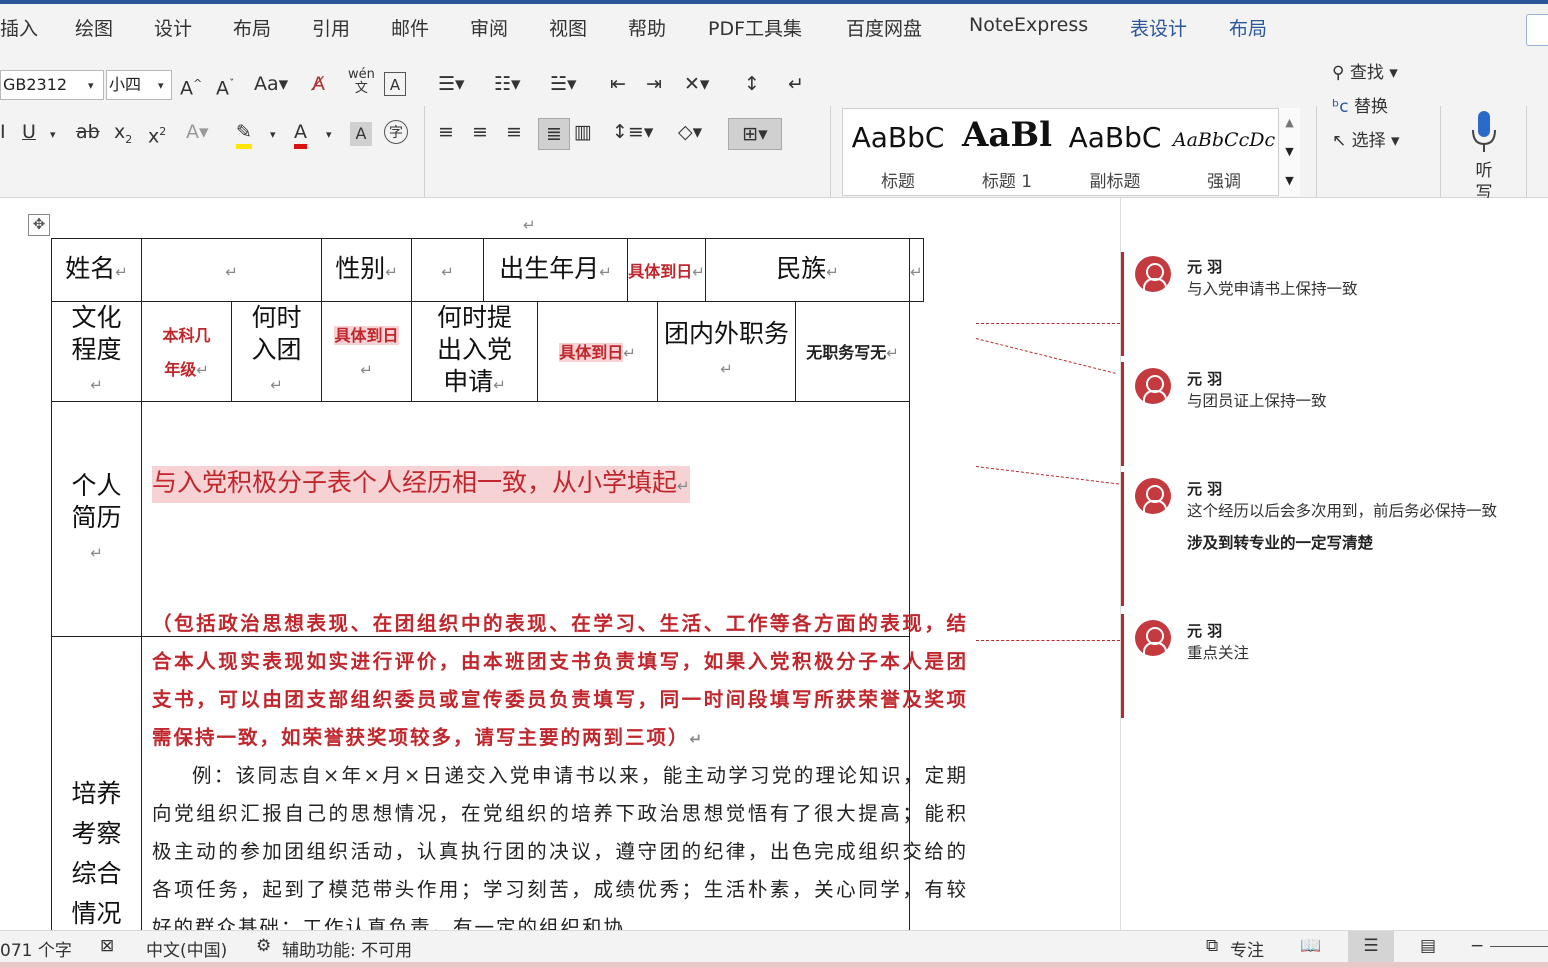 This screenshot has width=1548, height=968. Describe the element at coordinates (618, 84) in the screenshot. I see `decrease-indent-icon: ⇤` at that location.